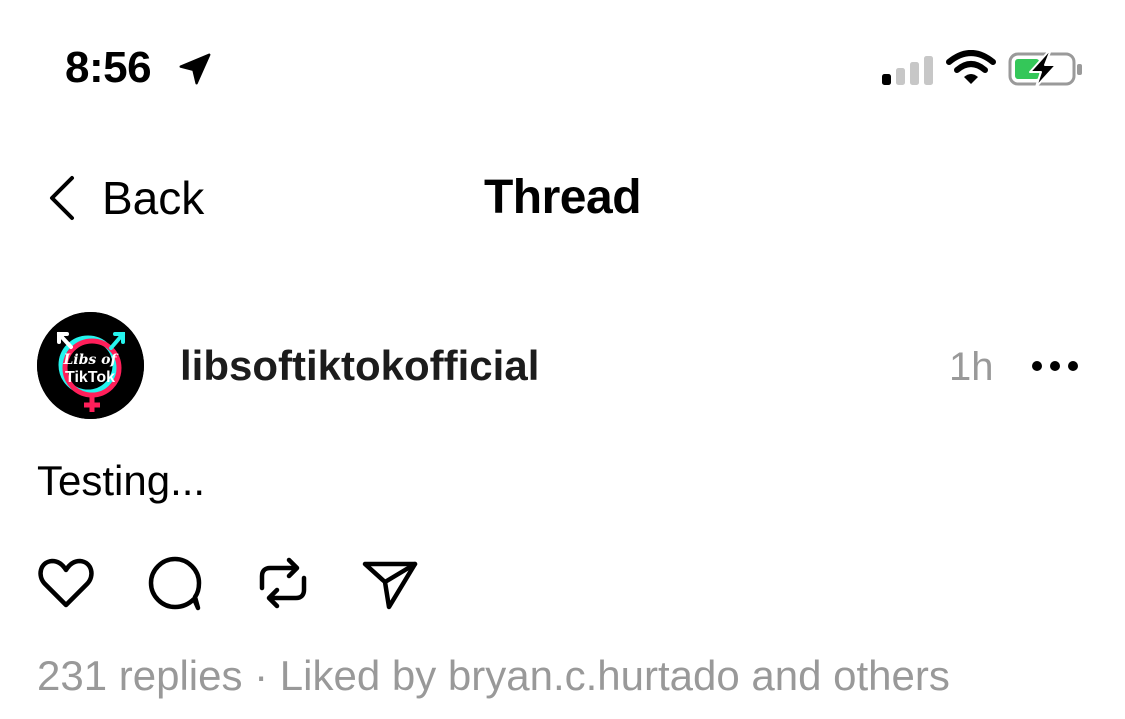  I want to click on location-arrow-icon, so click(195, 69).